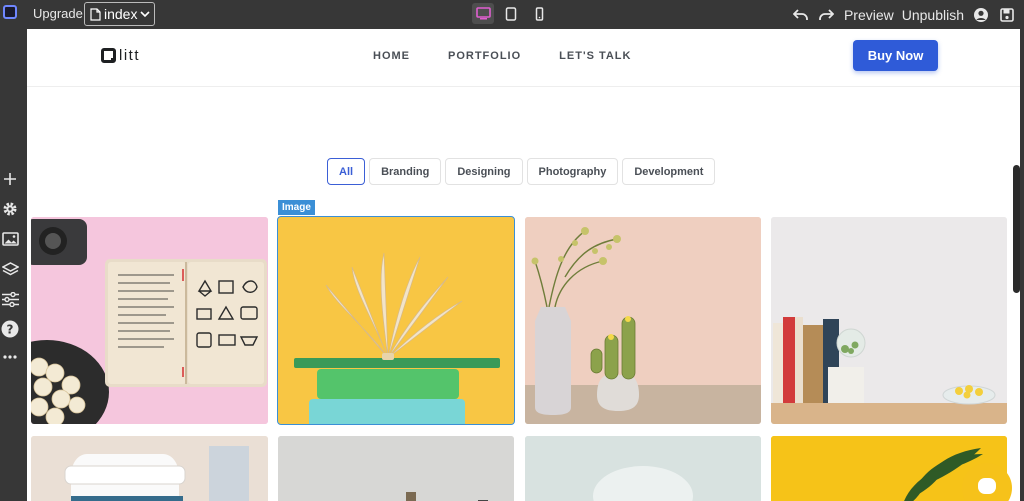  Describe the element at coordinates (95, 14) in the screenshot. I see `page-icon` at that location.